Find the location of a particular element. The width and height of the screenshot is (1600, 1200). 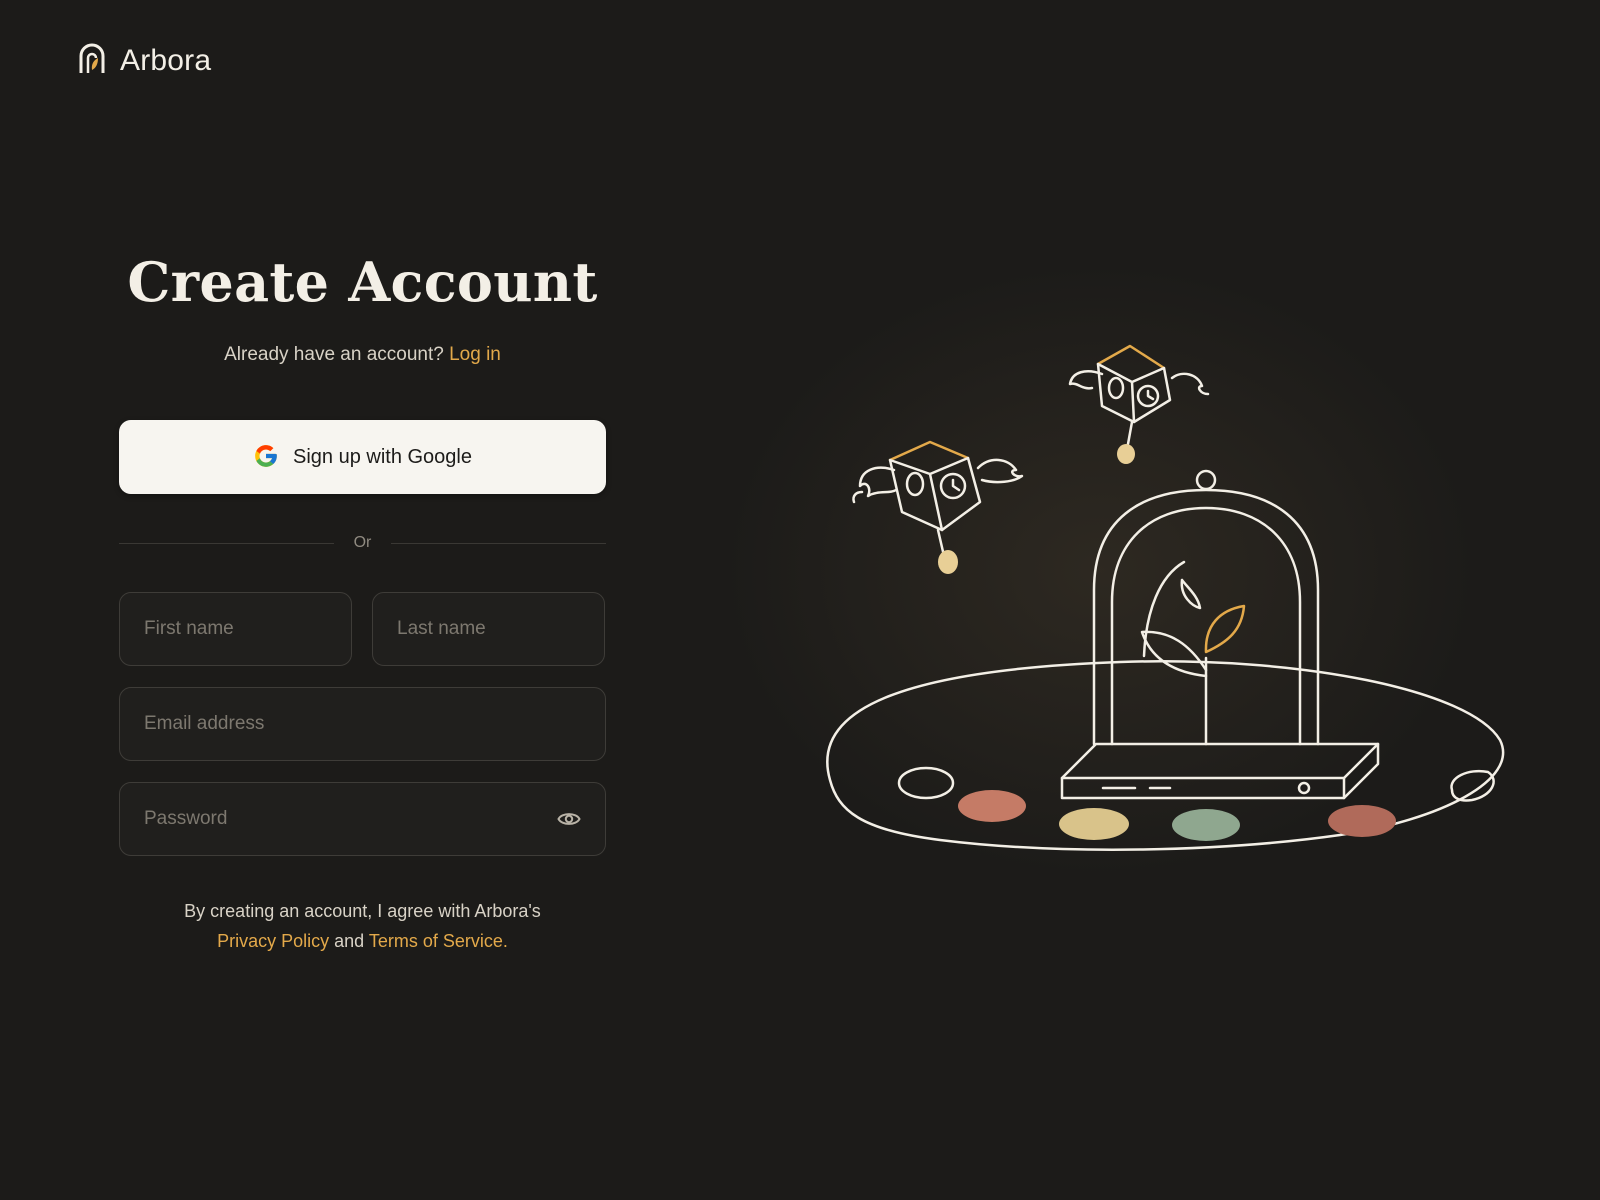

first-name-input is located at coordinates (235, 629).